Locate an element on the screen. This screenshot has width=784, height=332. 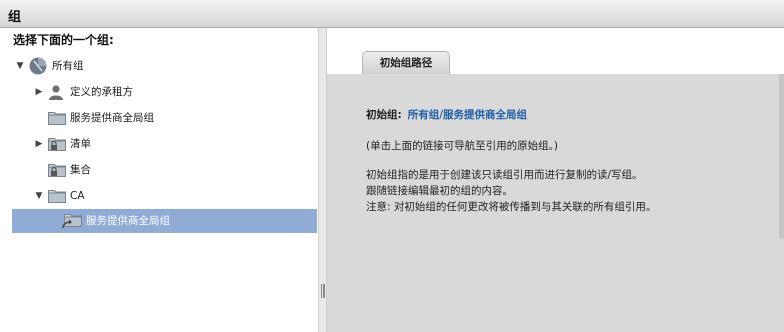
select-group-prompt: 选择下面的一个组: is located at coordinates (63, 40).